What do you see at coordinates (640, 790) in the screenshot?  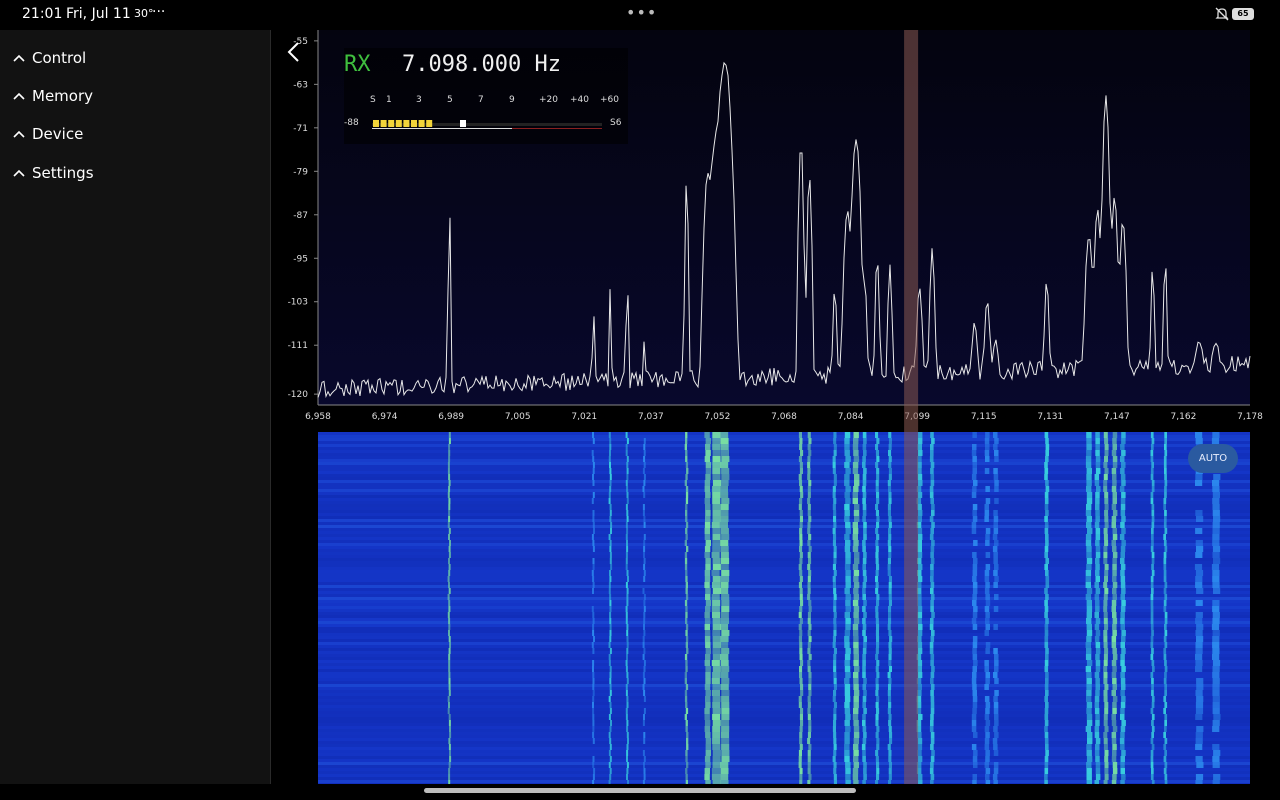 I see `home-gesture-handle` at bounding box center [640, 790].